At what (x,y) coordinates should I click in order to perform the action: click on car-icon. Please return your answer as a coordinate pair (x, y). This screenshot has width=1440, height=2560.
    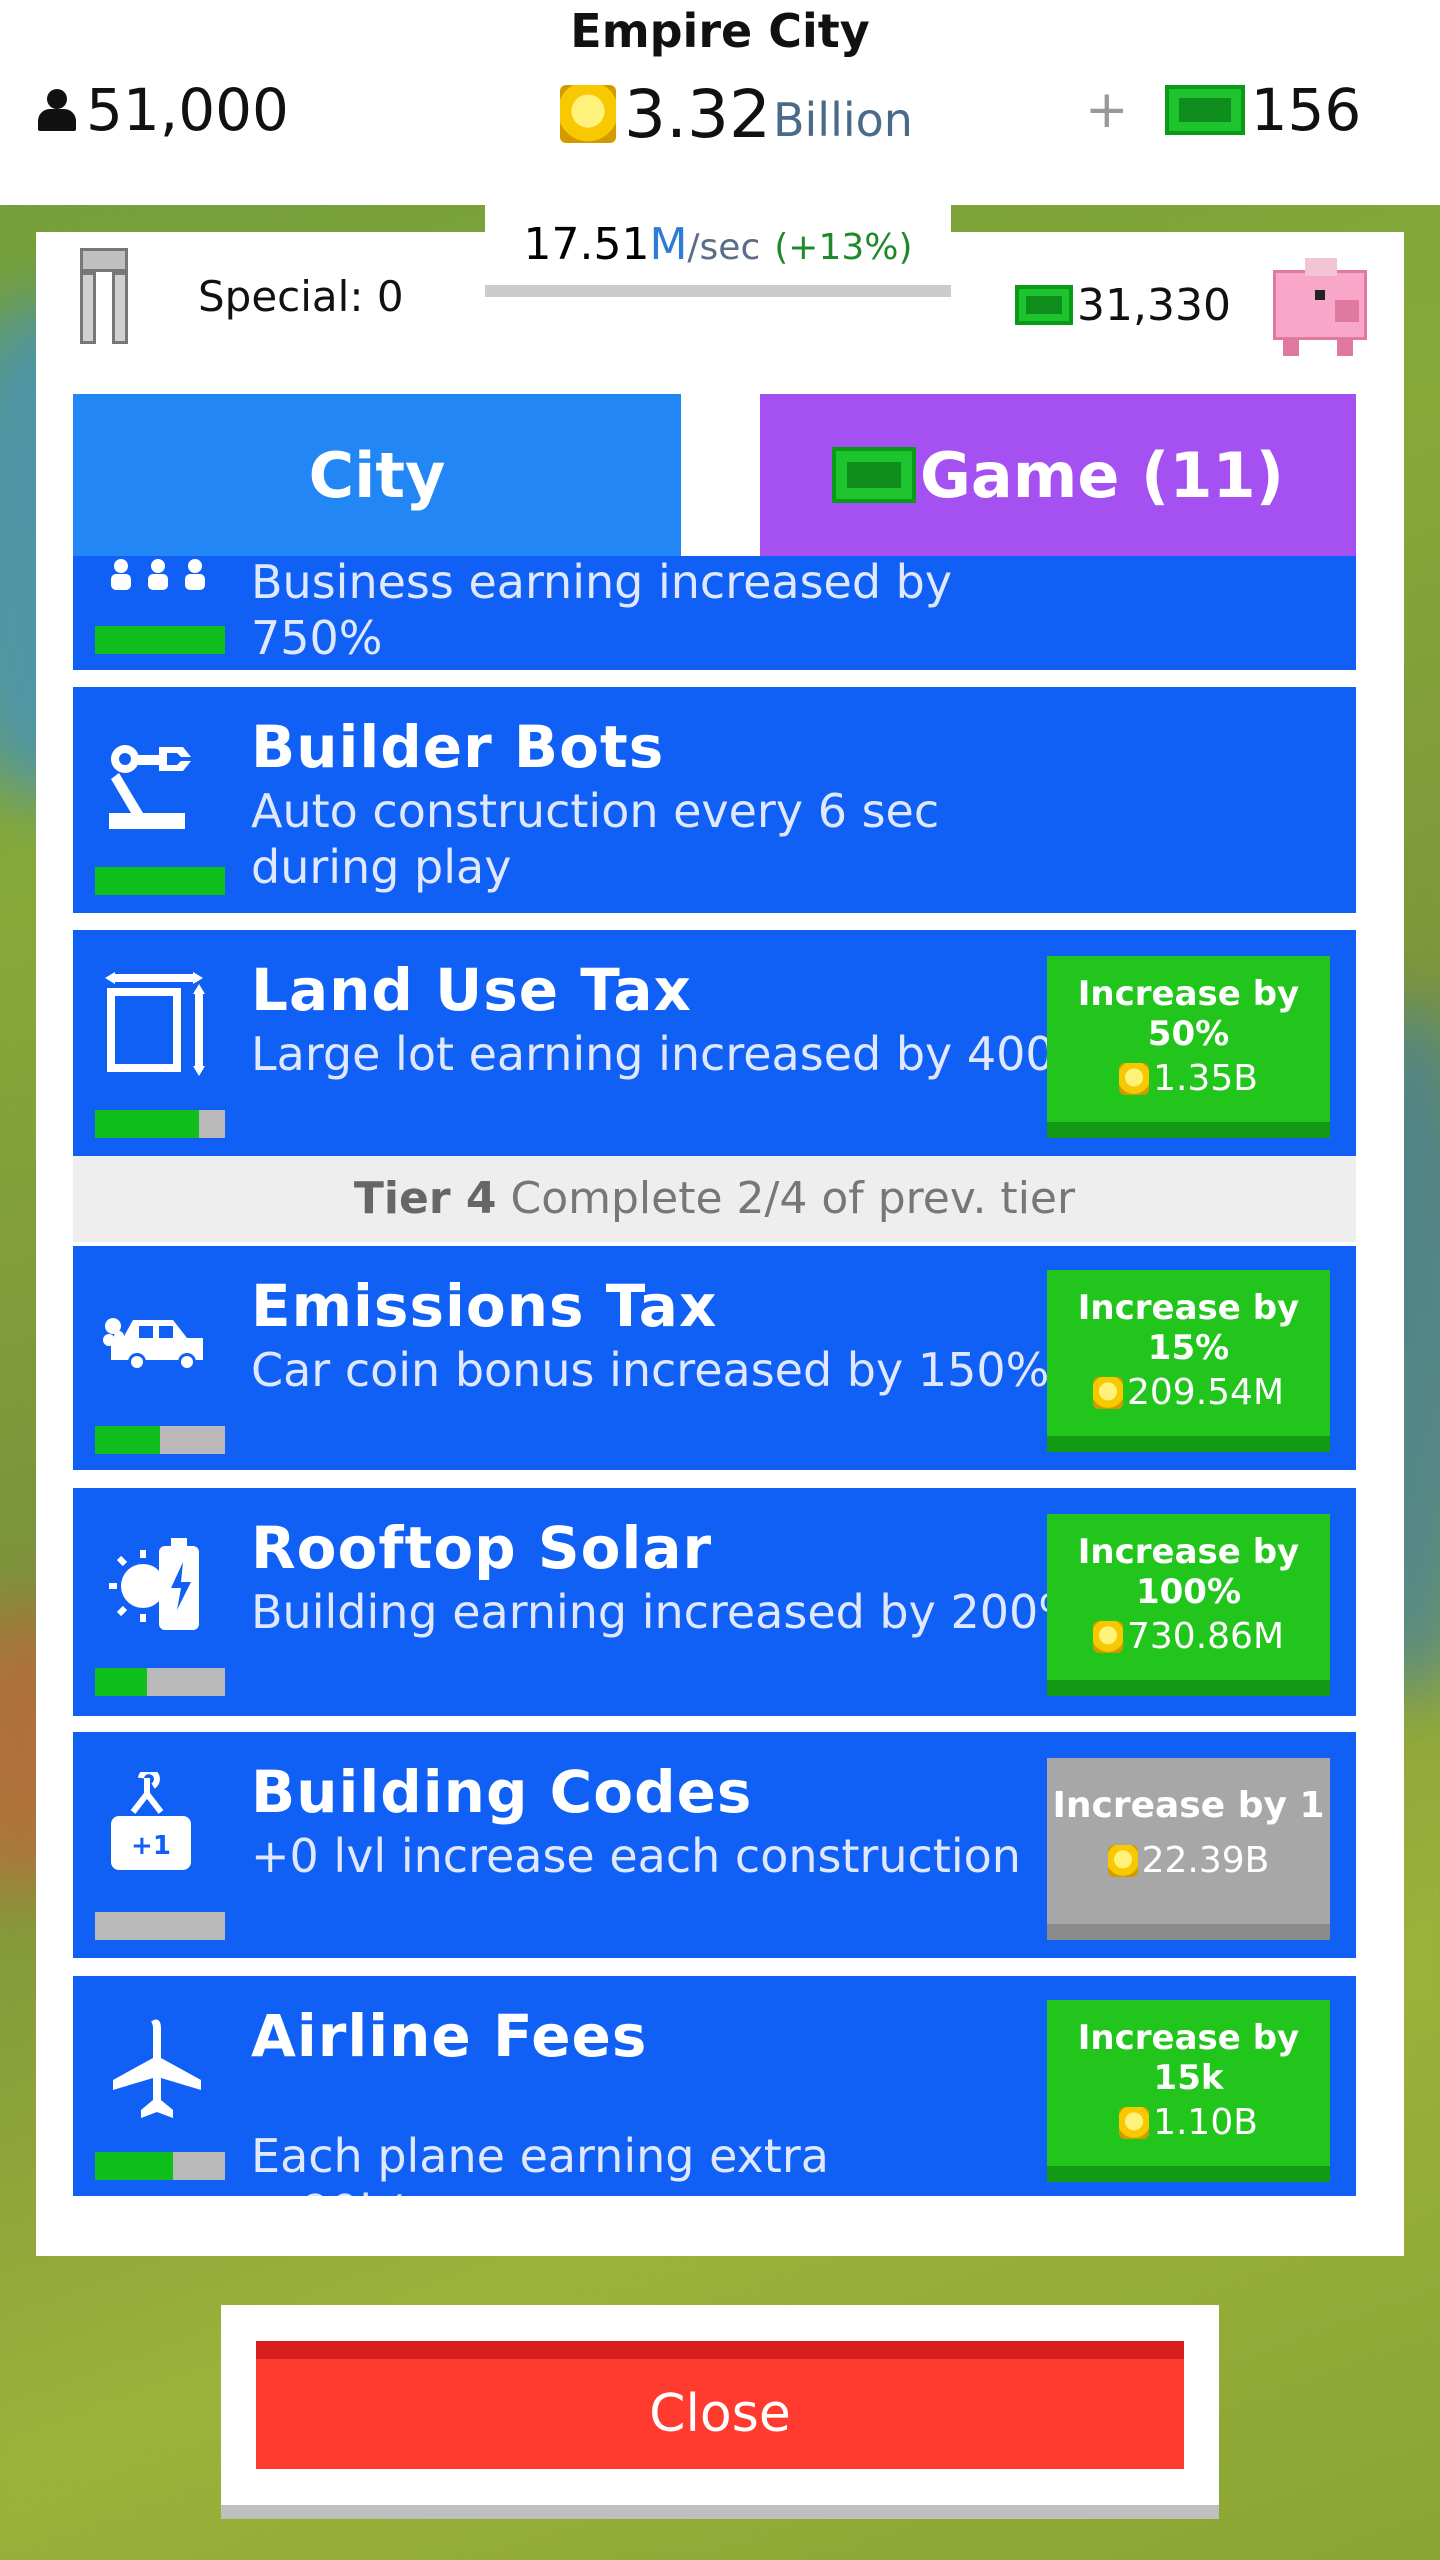
    Looking at the image, I should click on (153, 1344).